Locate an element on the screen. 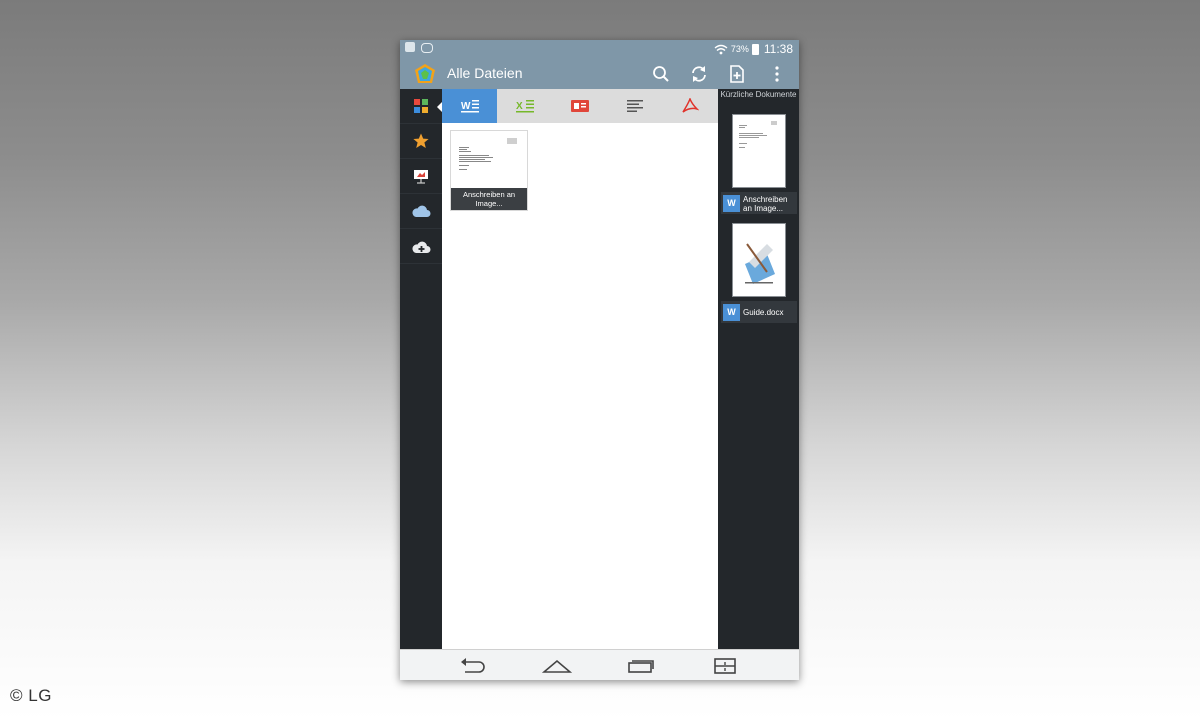 This screenshot has width=1200, height=720. new-document-icon is located at coordinates (737, 74).